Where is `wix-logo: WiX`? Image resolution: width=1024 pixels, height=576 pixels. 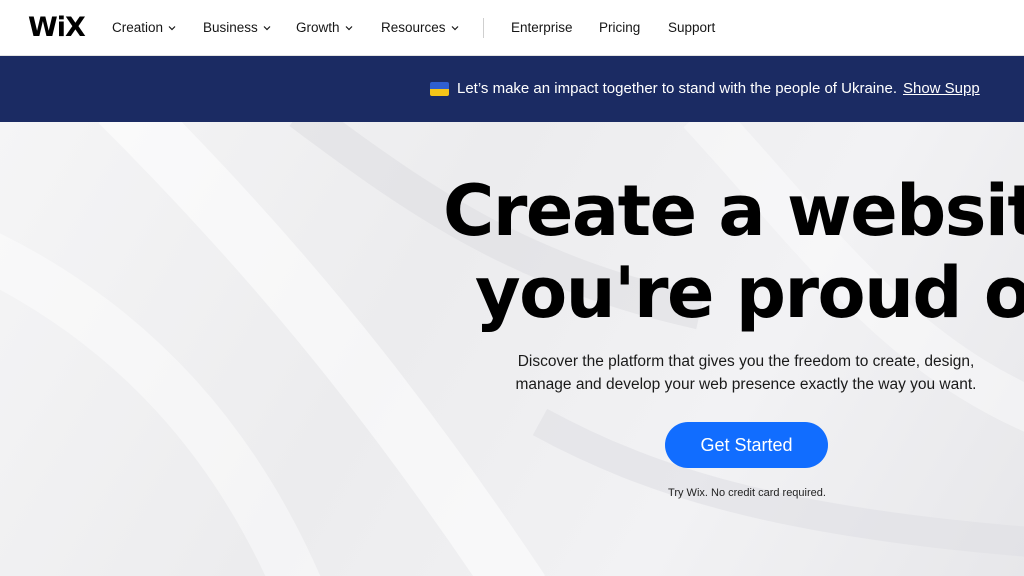
wix-logo: WiX is located at coordinates (57, 28).